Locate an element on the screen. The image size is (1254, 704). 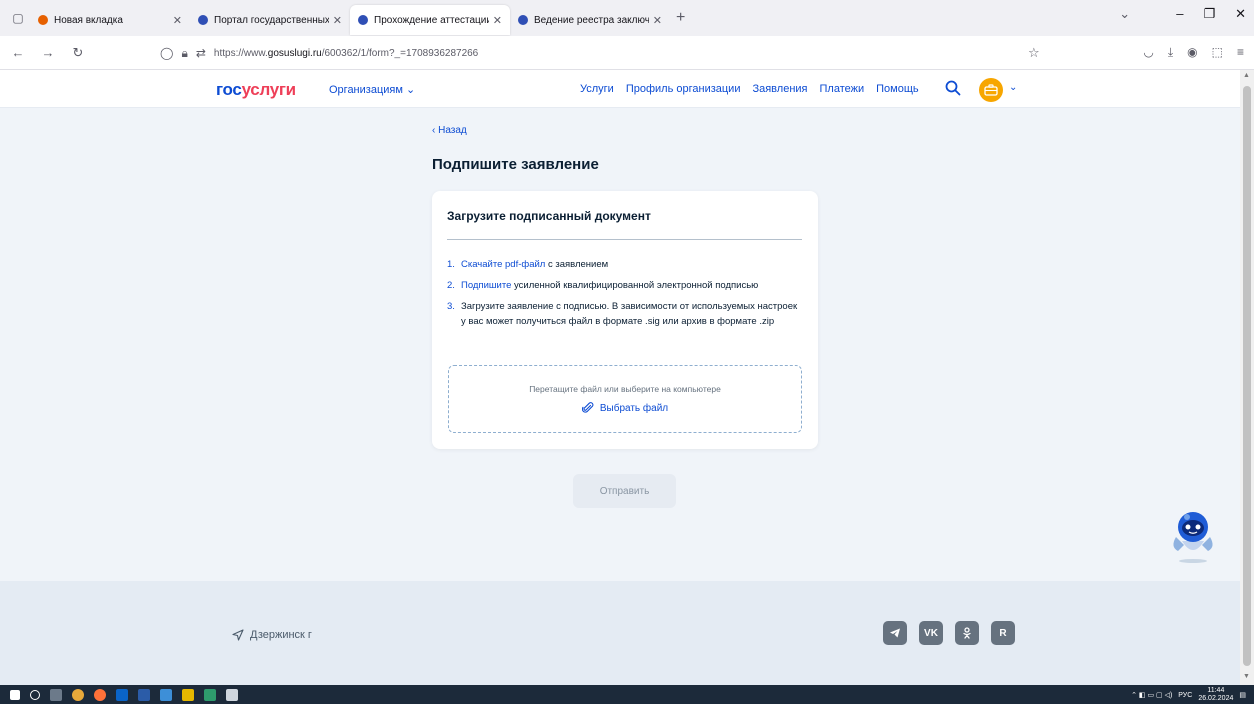
toolbar-right: ◡ ⤓ ◉ ⬚ ≡ is located at coordinates (1193, 52).